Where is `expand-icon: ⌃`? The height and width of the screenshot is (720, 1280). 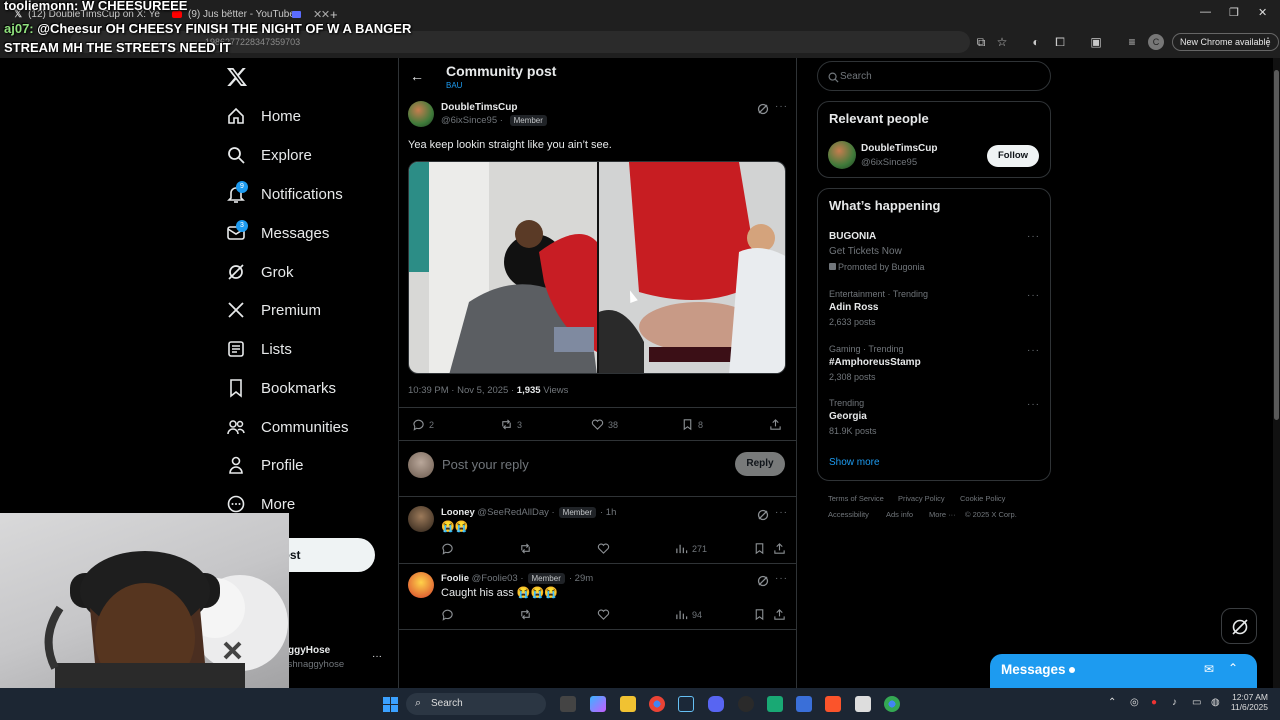
expand-icon: ⌃ is located at coordinates (1233, 668).